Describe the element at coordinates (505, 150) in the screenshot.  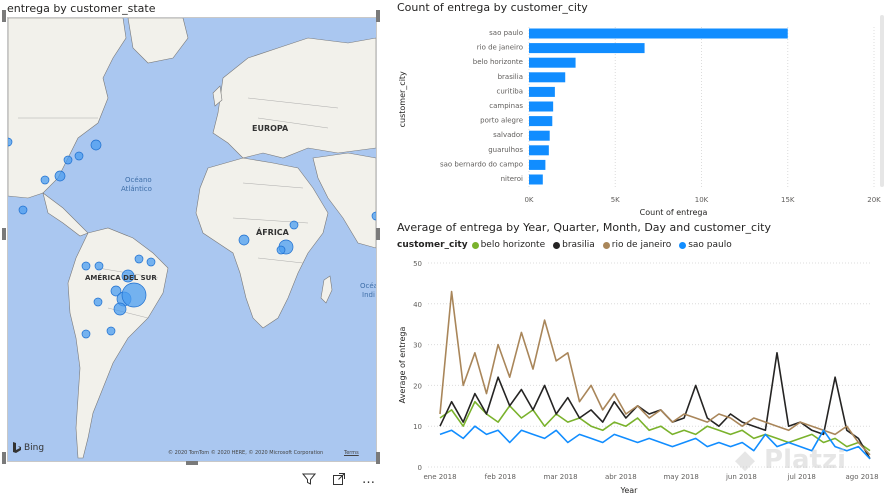
I see `y-tick-label: guarulhos` at that location.